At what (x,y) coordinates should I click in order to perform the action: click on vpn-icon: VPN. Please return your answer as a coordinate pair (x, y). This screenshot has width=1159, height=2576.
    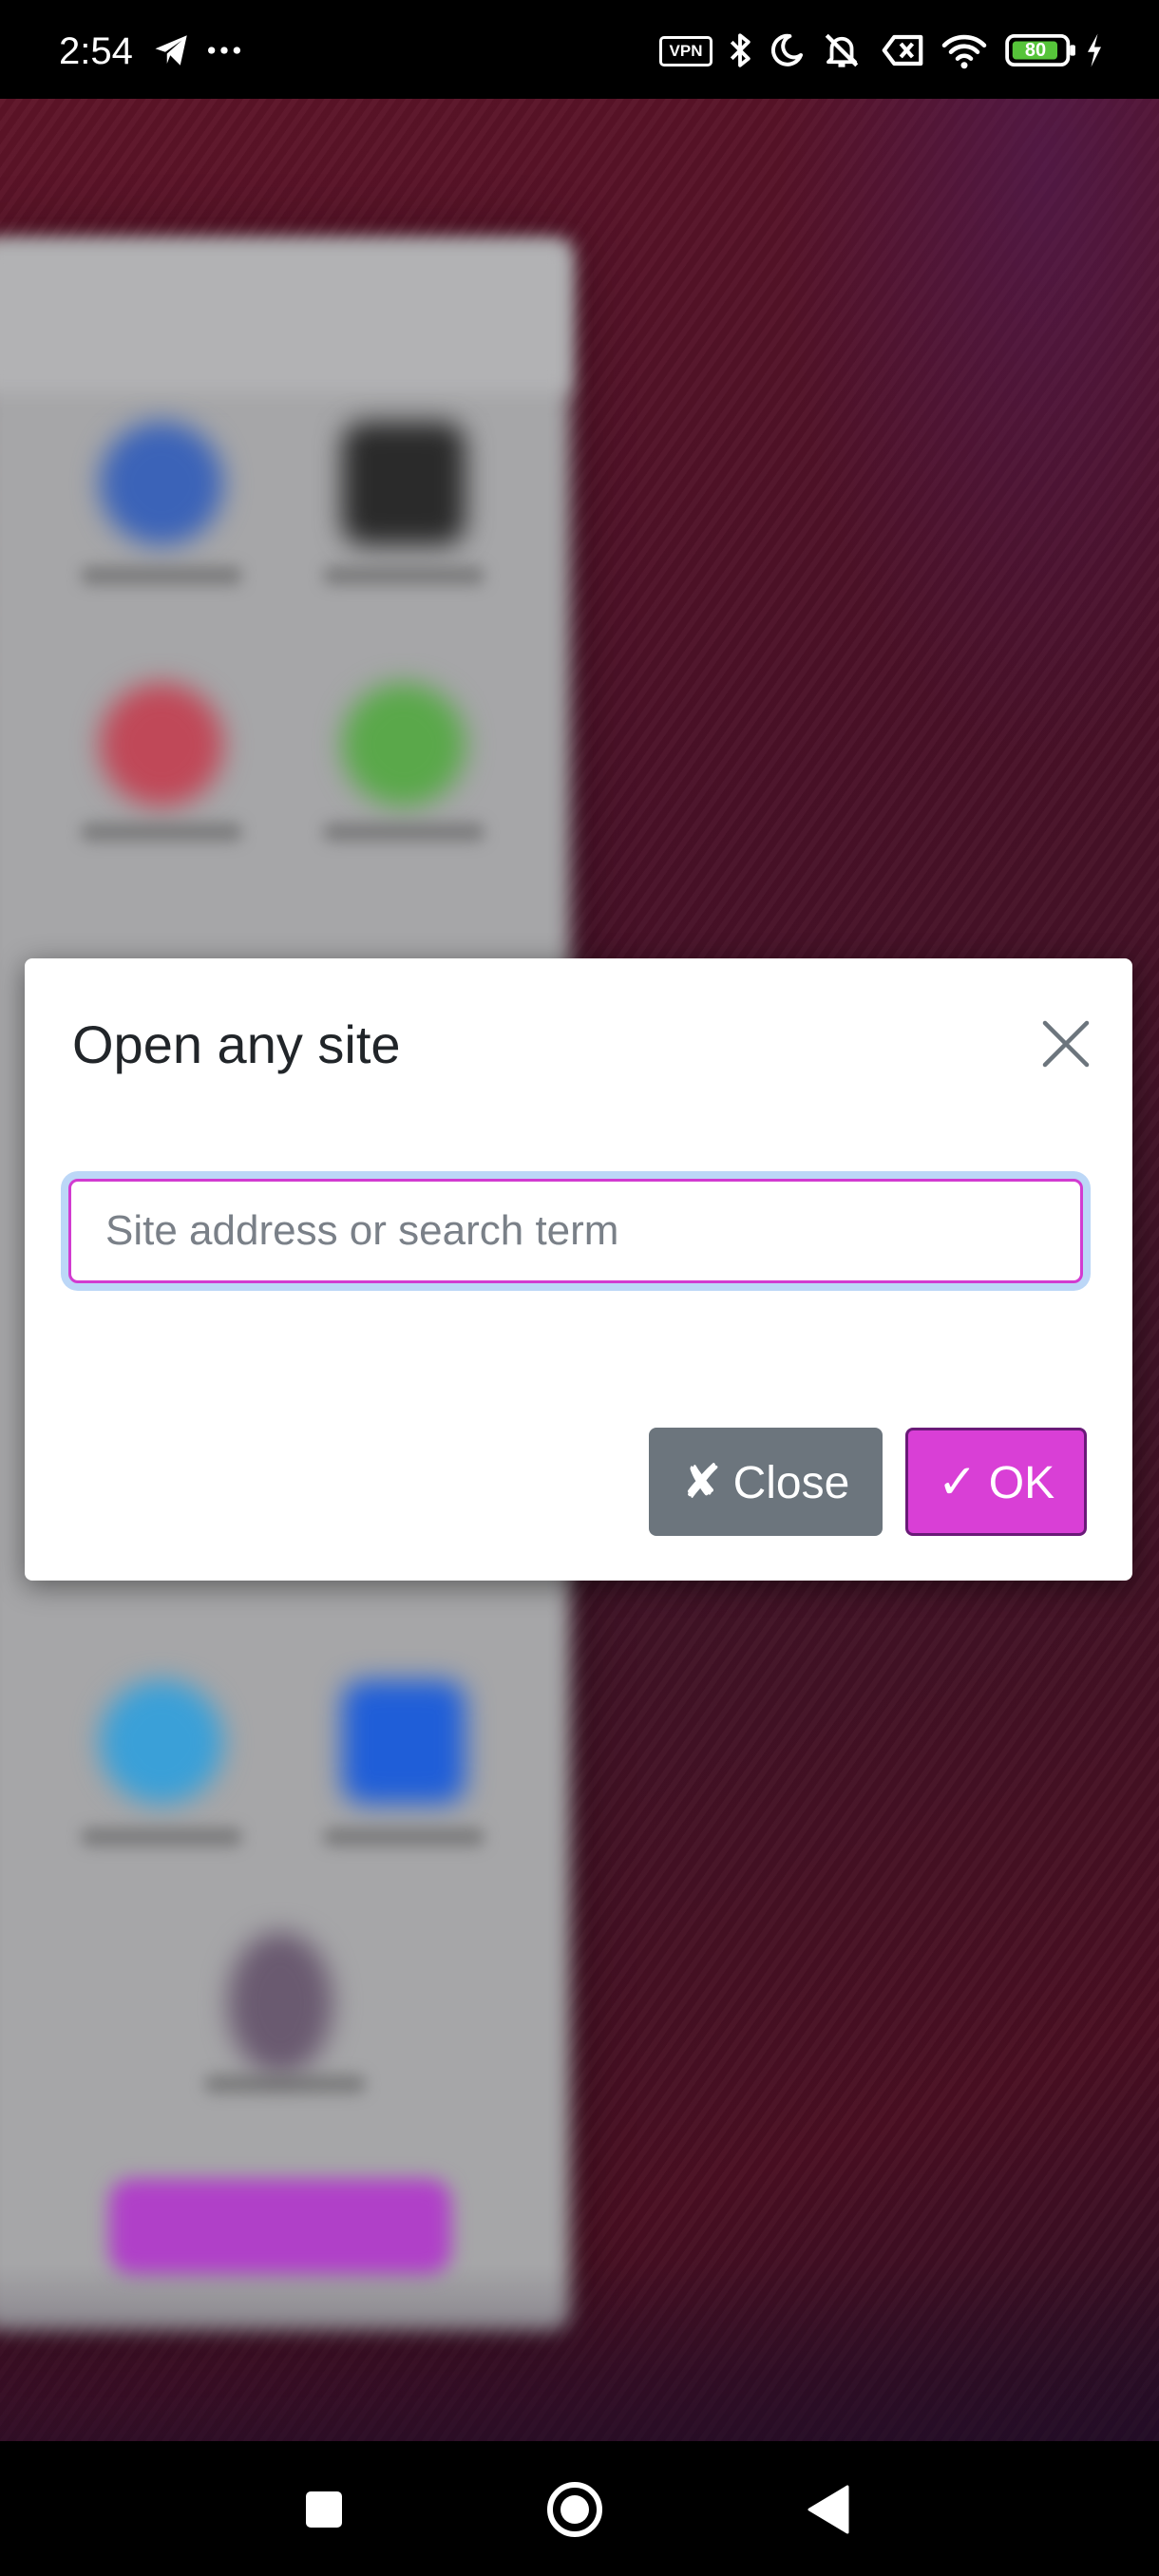
    Looking at the image, I should click on (685, 51).